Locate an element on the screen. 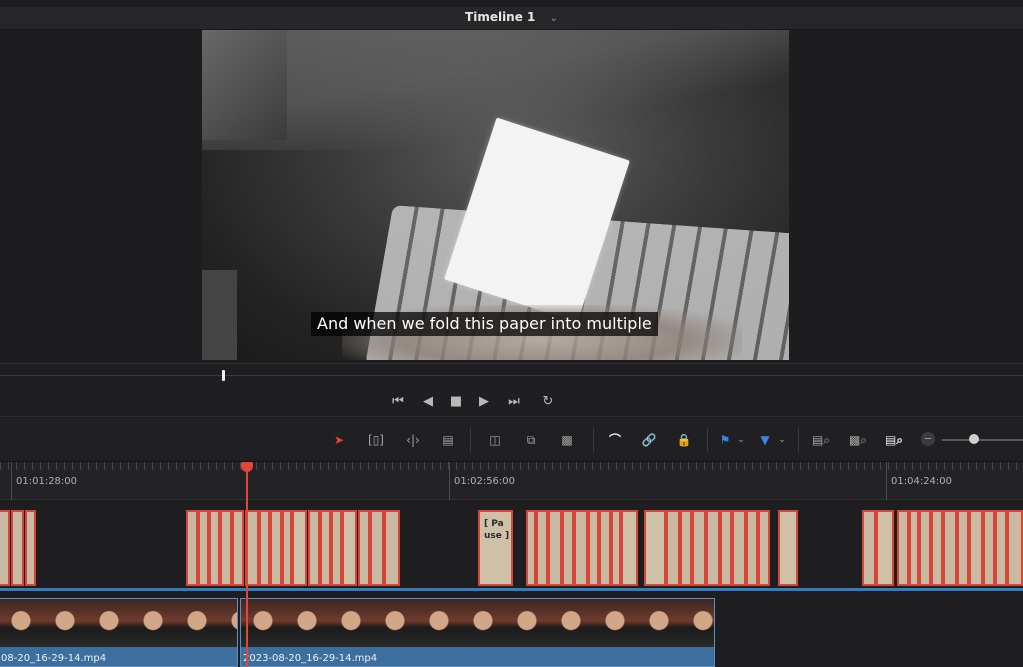 This screenshot has height=667, width=1023. scrubber-track is located at coordinates (511, 375).